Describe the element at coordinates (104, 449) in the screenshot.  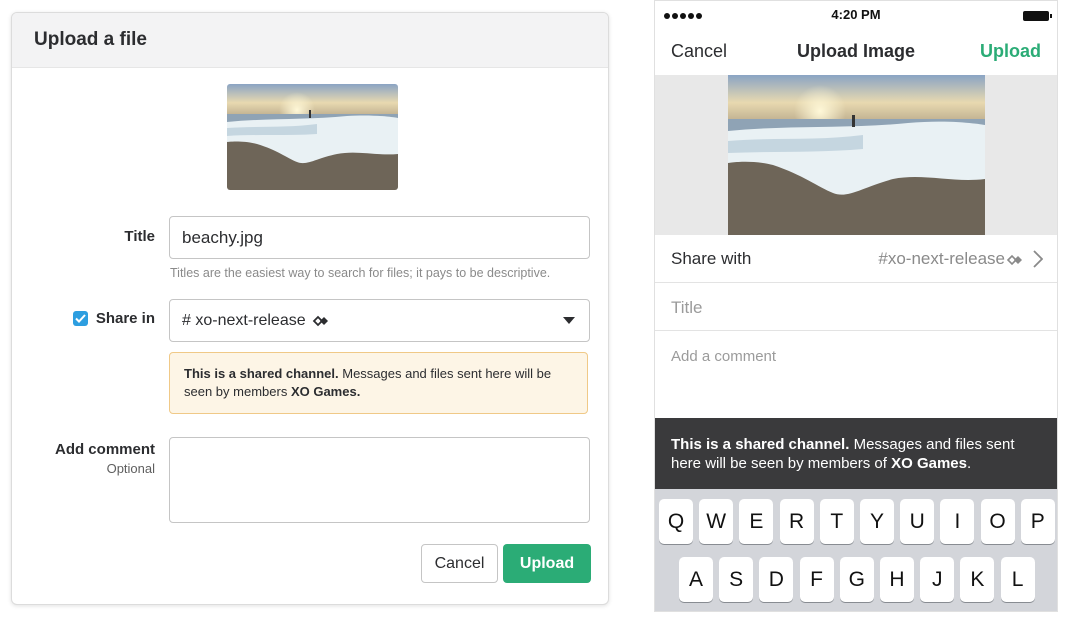
I see `add-comment-label: Add comment` at that location.